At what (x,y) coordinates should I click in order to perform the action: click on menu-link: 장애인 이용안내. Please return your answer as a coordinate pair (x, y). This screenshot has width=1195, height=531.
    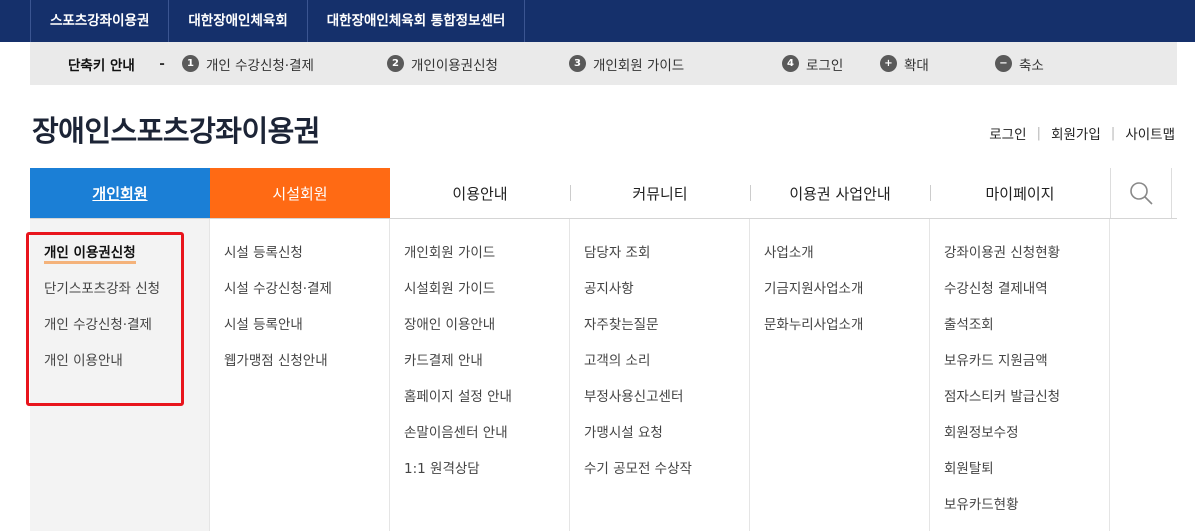
    Looking at the image, I should click on (486, 333).